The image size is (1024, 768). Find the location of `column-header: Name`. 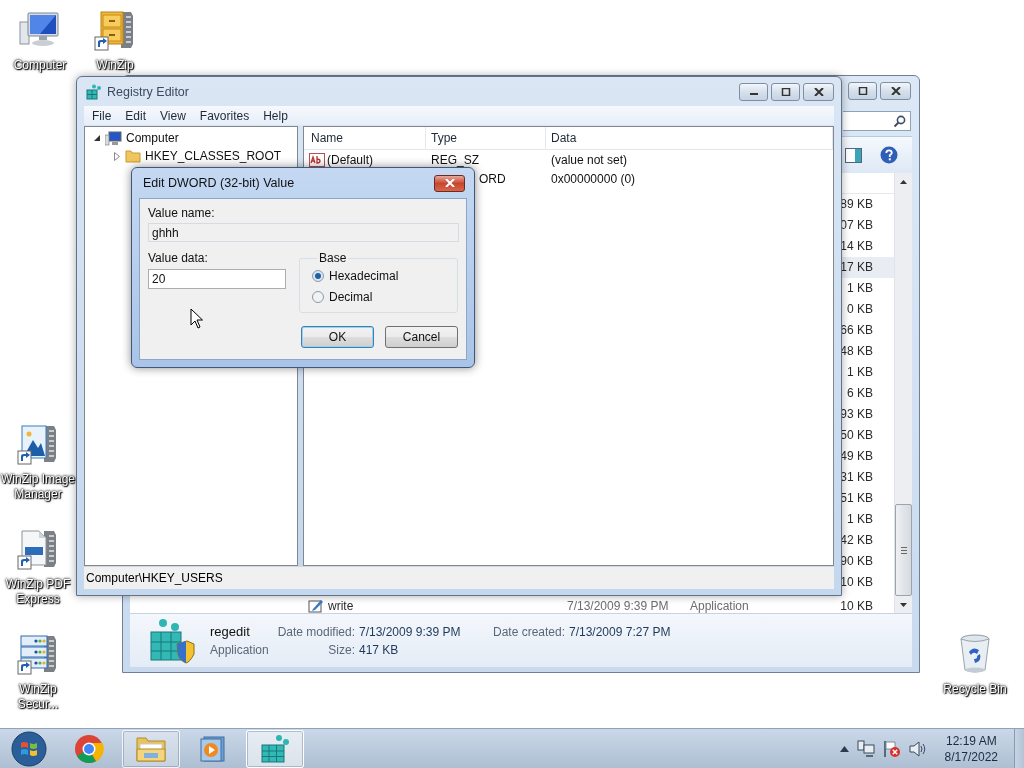

column-header: Name is located at coordinates (365, 138).